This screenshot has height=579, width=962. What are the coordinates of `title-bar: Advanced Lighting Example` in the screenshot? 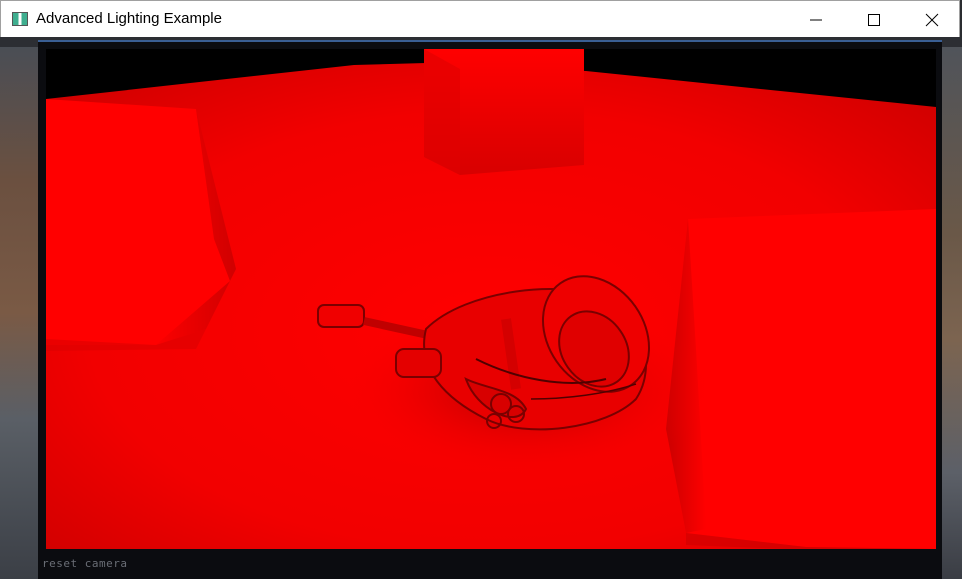 It's located at (480, 18).